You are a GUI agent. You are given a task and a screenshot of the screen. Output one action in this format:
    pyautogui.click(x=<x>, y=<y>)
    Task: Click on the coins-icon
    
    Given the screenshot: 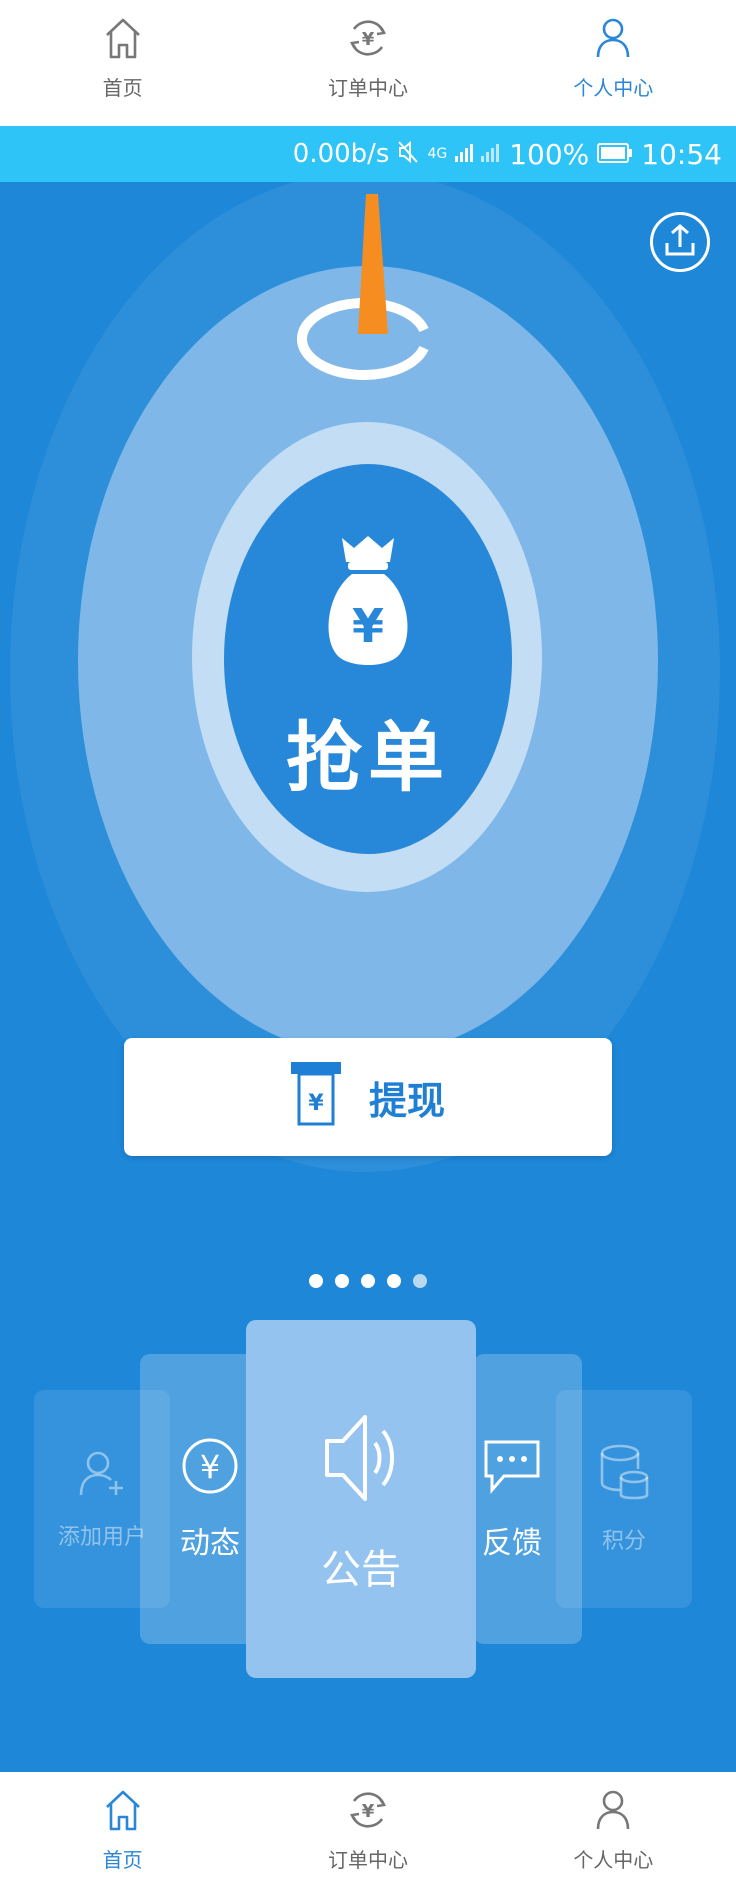 What is the action you would take?
    pyautogui.click(x=624, y=1476)
    